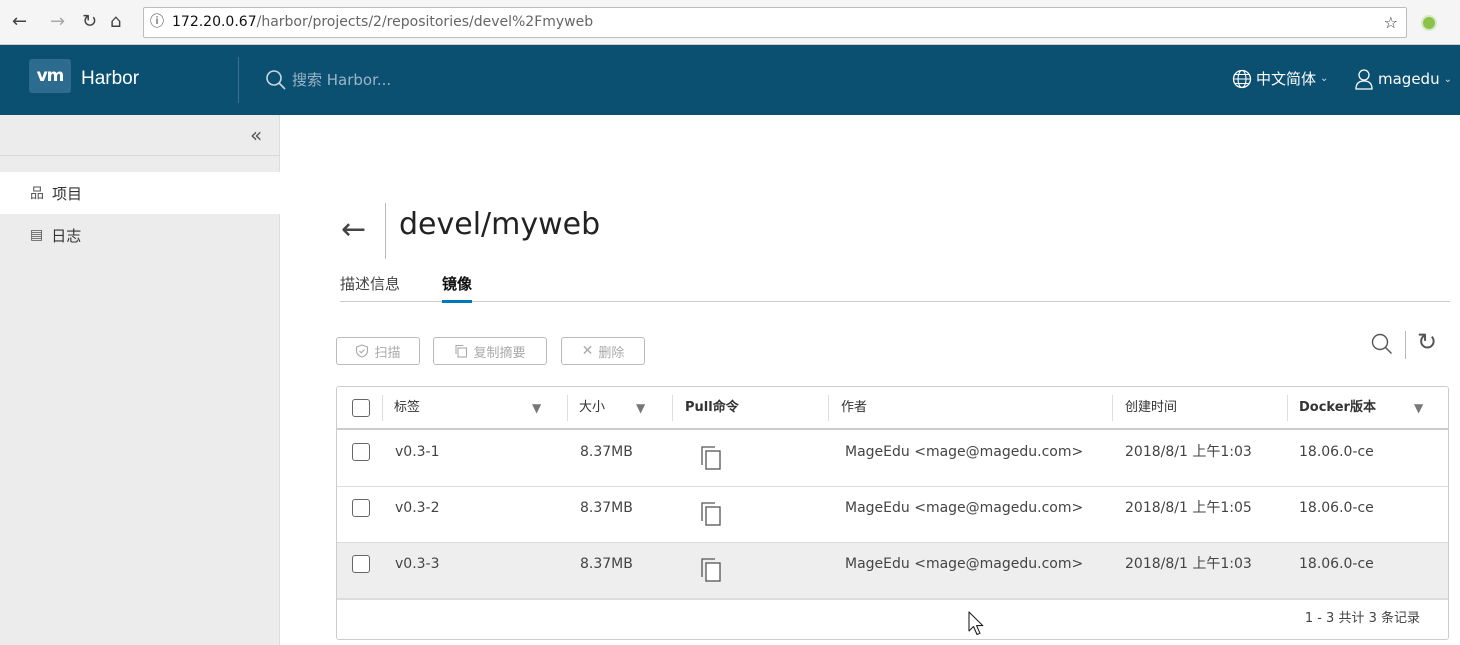 The image size is (1460, 645). I want to click on language-switcher: 中文简体 ⌄, so click(1280, 78).